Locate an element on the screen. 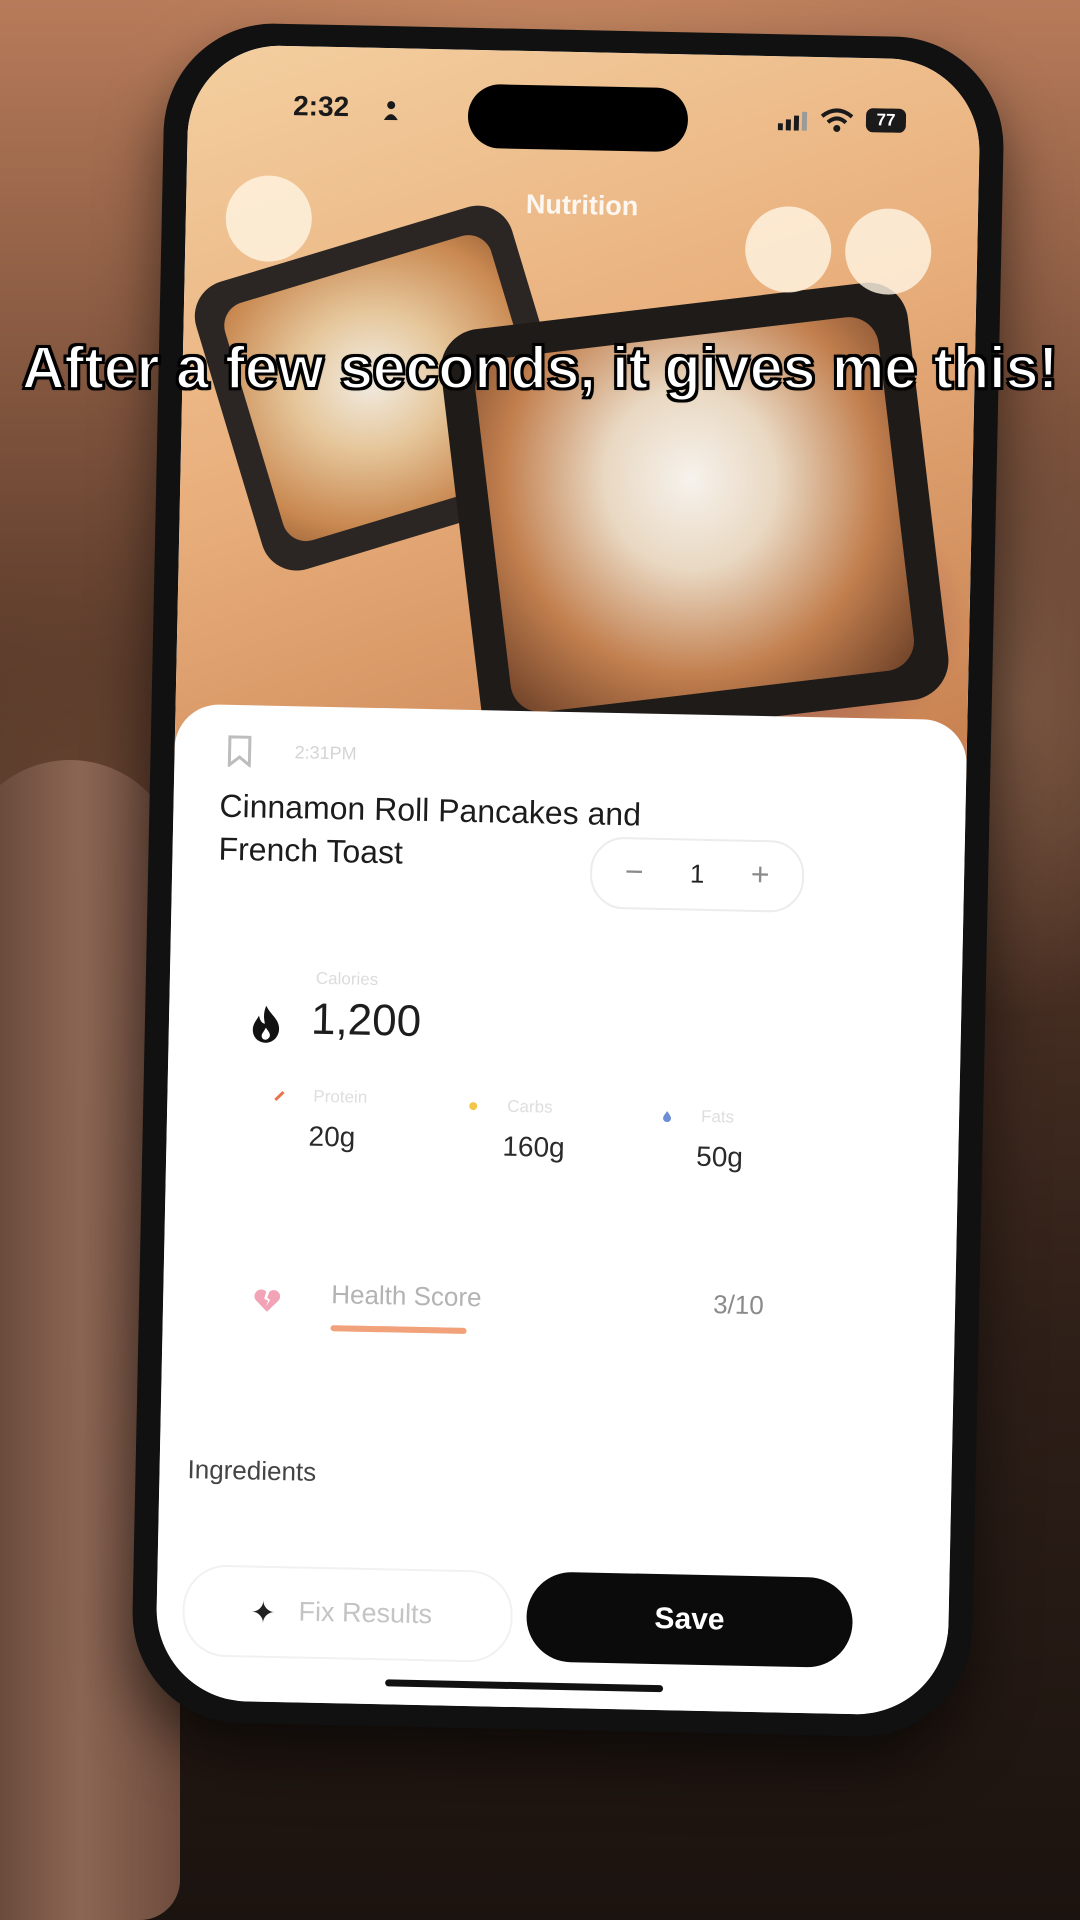 This screenshot has height=1920, width=1080. macro-value: 160g is located at coordinates (534, 1146).